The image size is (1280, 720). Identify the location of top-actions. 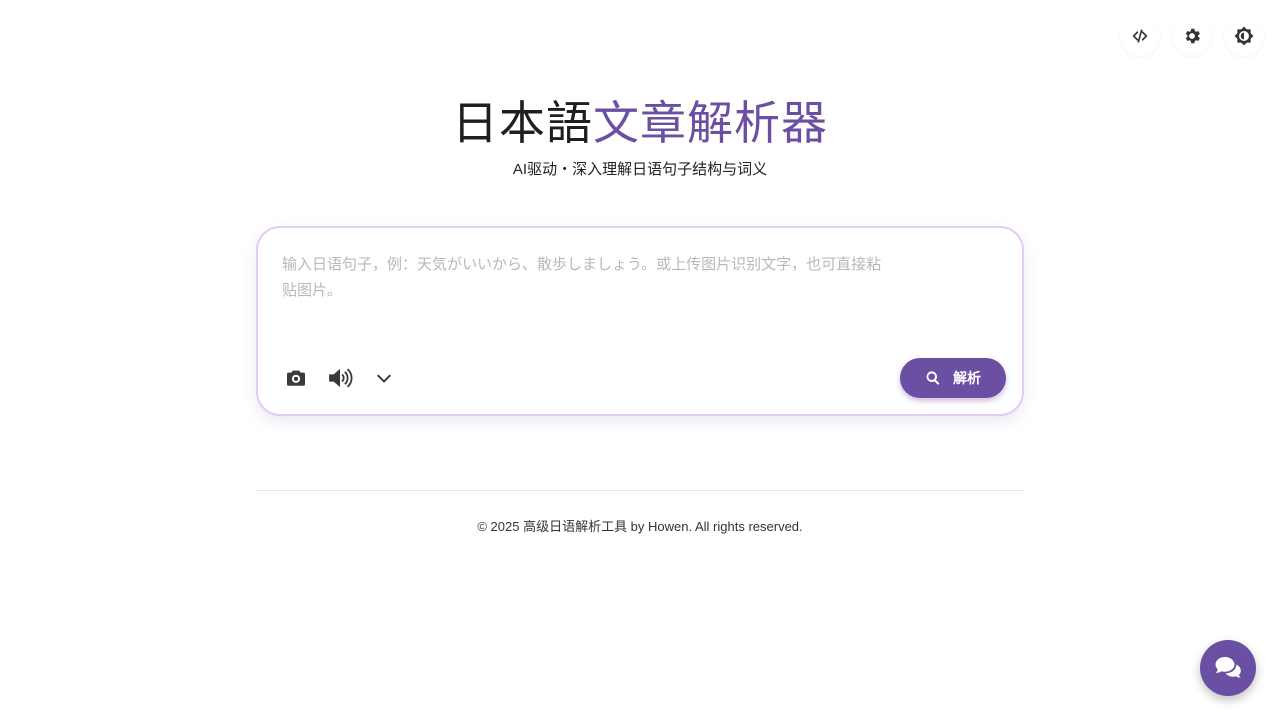
(1192, 36).